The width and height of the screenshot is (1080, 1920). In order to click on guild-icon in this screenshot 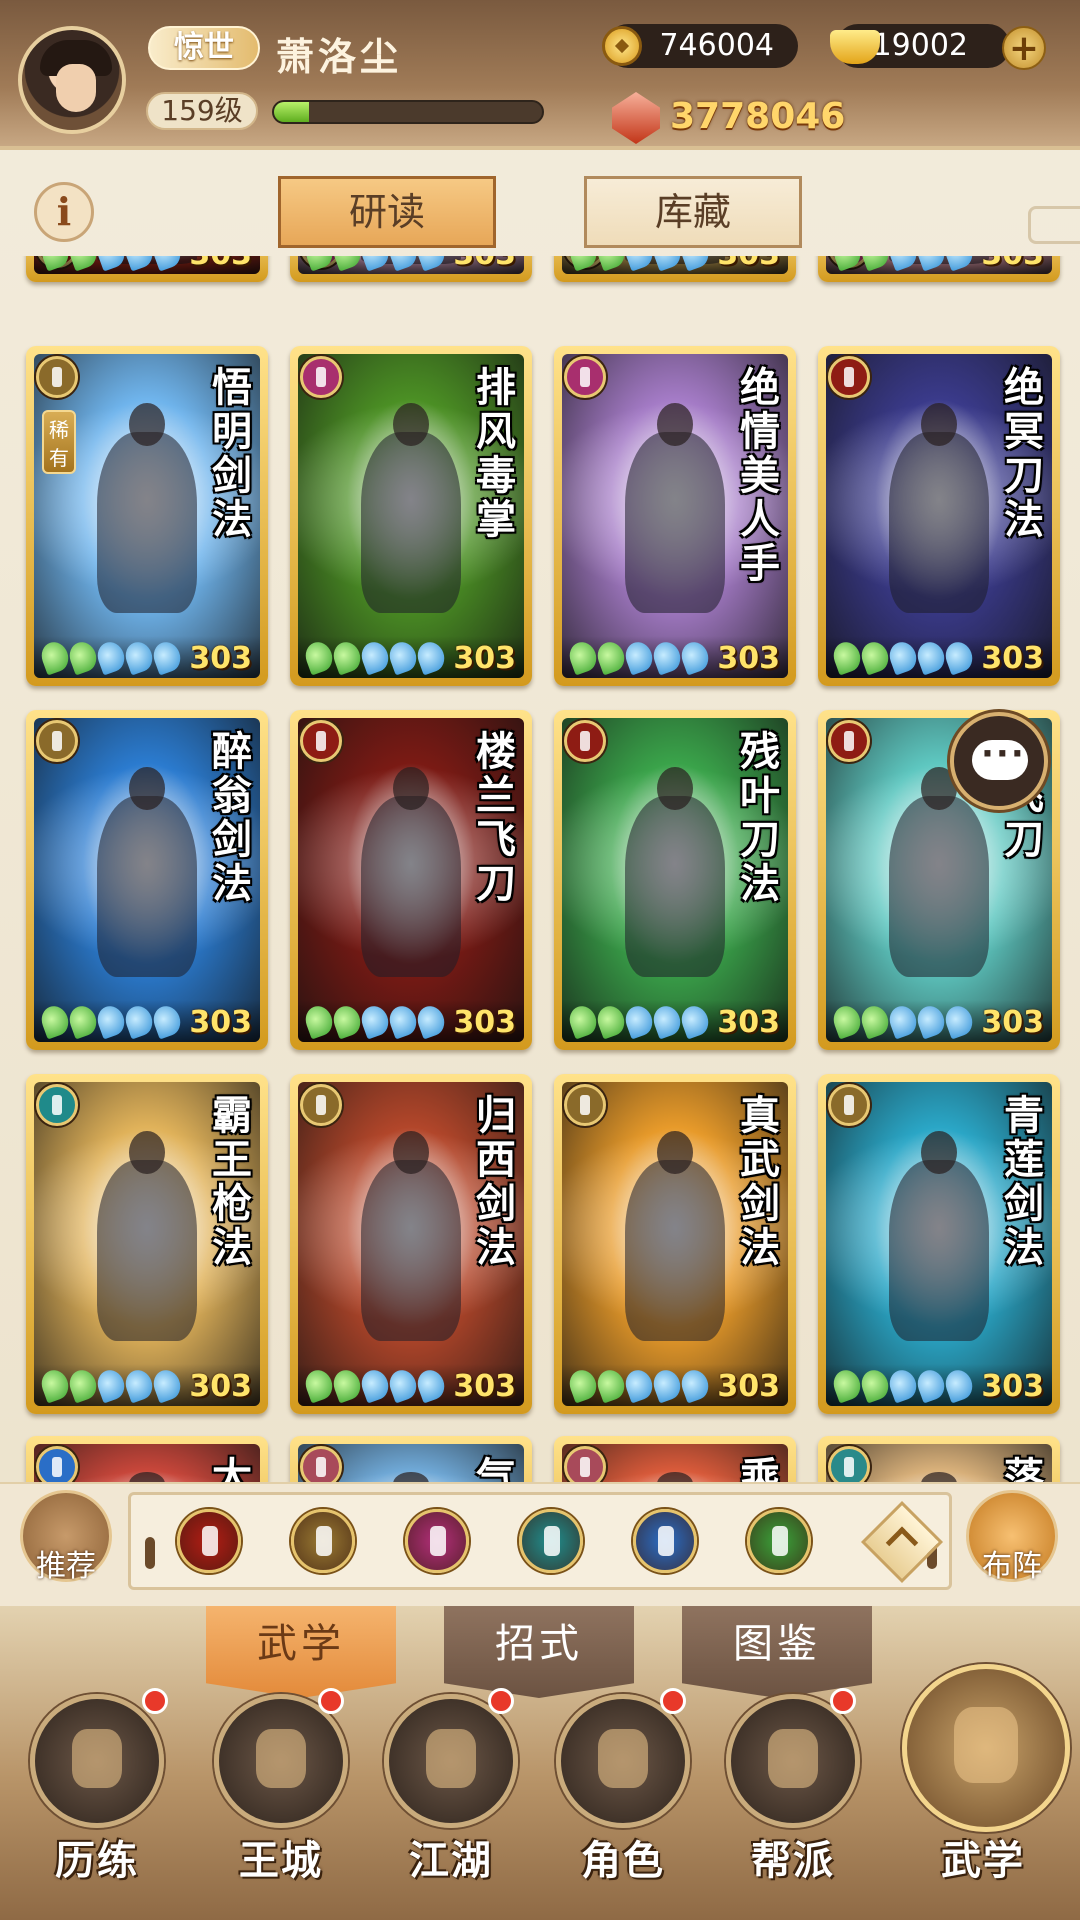, I will do `click(793, 1761)`.